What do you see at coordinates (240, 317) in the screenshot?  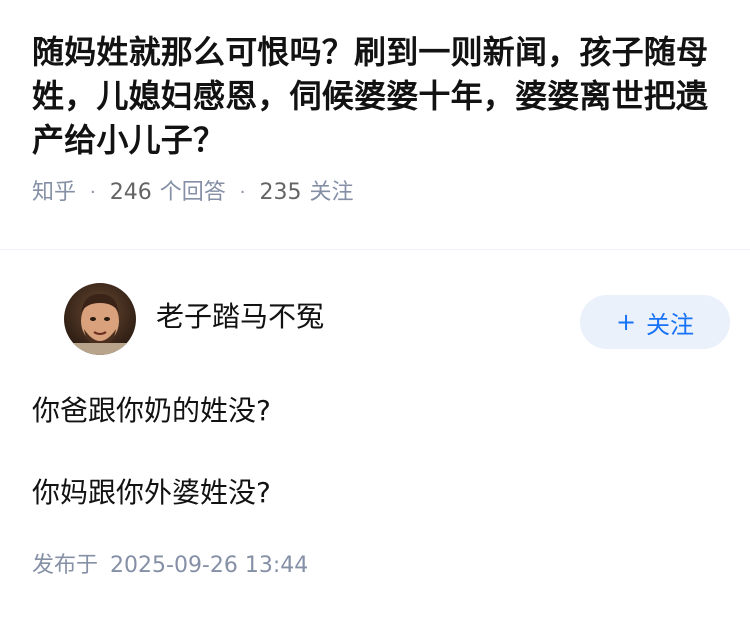 I see `author-name: 老子踏马不冤` at bounding box center [240, 317].